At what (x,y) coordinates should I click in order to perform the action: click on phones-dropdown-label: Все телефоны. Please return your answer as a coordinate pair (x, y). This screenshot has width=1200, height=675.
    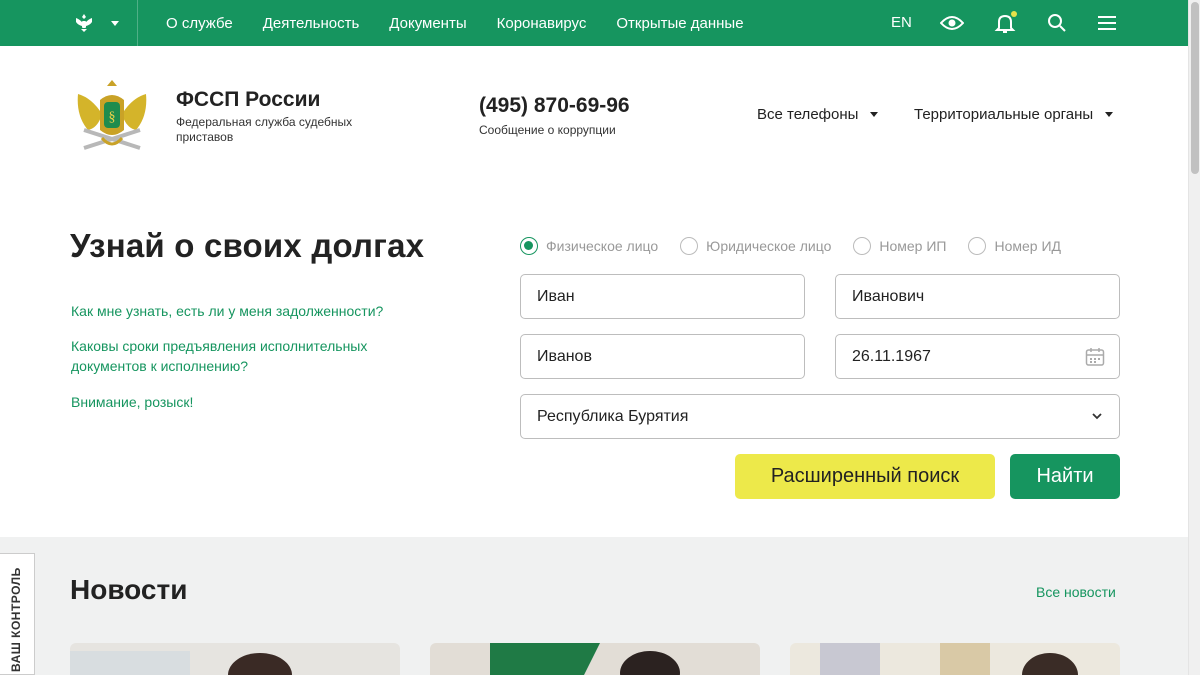
    Looking at the image, I should click on (808, 114).